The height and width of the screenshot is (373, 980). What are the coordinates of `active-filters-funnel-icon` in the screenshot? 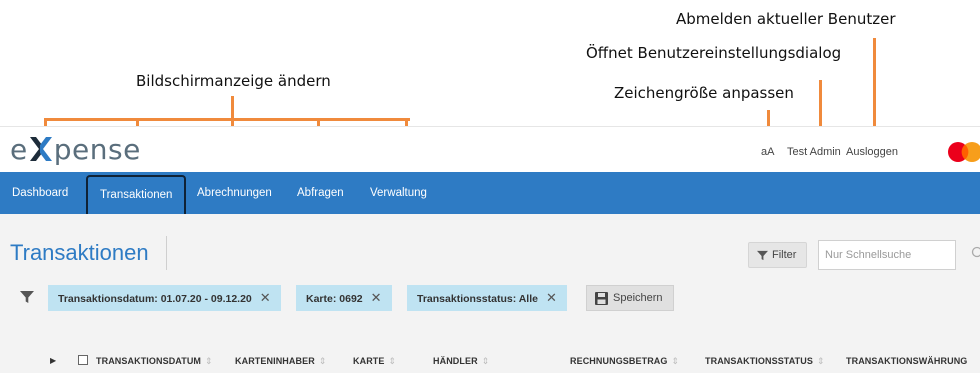 It's located at (27, 297).